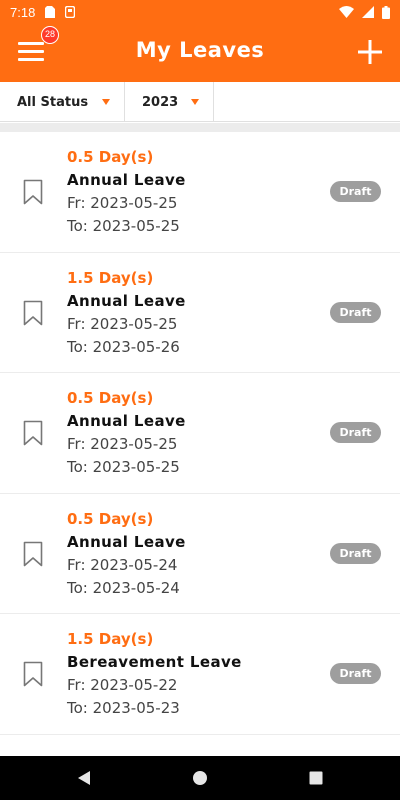 The width and height of the screenshot is (400, 800). Describe the element at coordinates (23, 12) in the screenshot. I see `status-time: 7:18` at that location.